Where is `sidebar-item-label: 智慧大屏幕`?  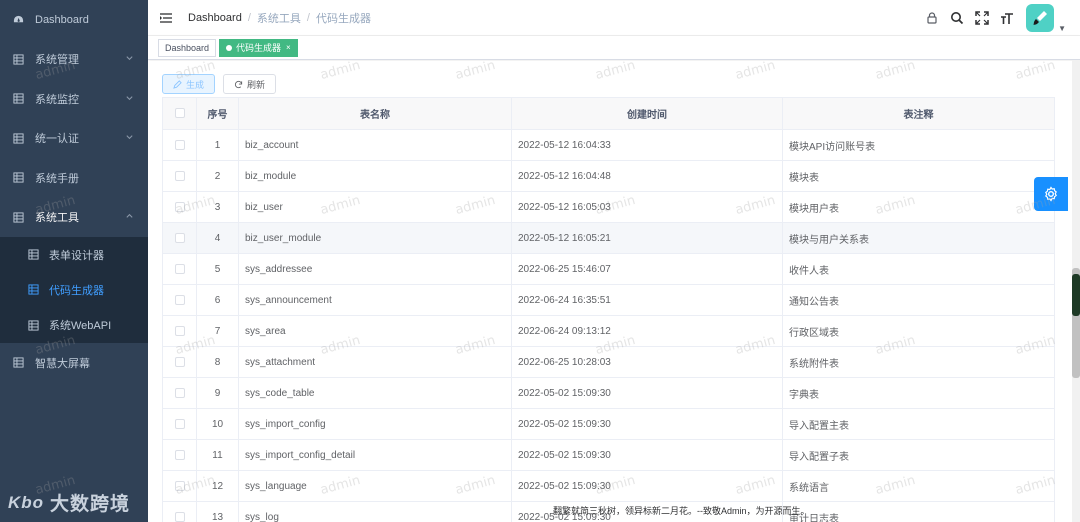 sidebar-item-label: 智慧大屏幕 is located at coordinates (62, 363).